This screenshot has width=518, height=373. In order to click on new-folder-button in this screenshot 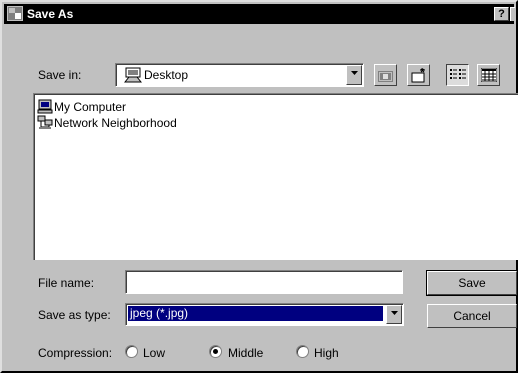, I will do `click(418, 75)`.